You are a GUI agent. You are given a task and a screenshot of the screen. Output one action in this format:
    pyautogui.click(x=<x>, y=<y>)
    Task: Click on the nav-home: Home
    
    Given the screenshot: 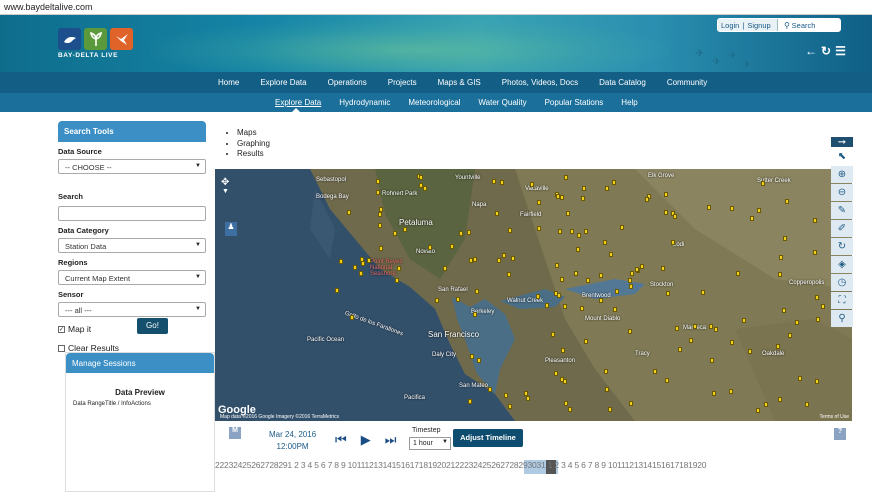 What is the action you would take?
    pyautogui.click(x=228, y=82)
    